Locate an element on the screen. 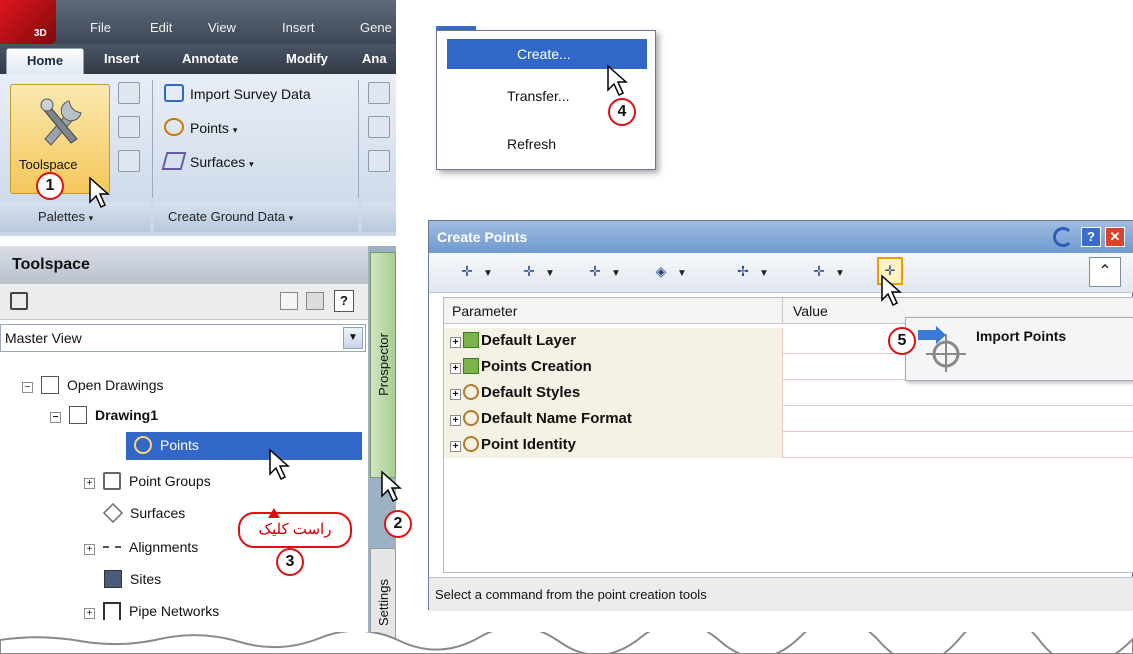 The height and width of the screenshot is (654, 1133). tab-home: Home is located at coordinates (45, 61).